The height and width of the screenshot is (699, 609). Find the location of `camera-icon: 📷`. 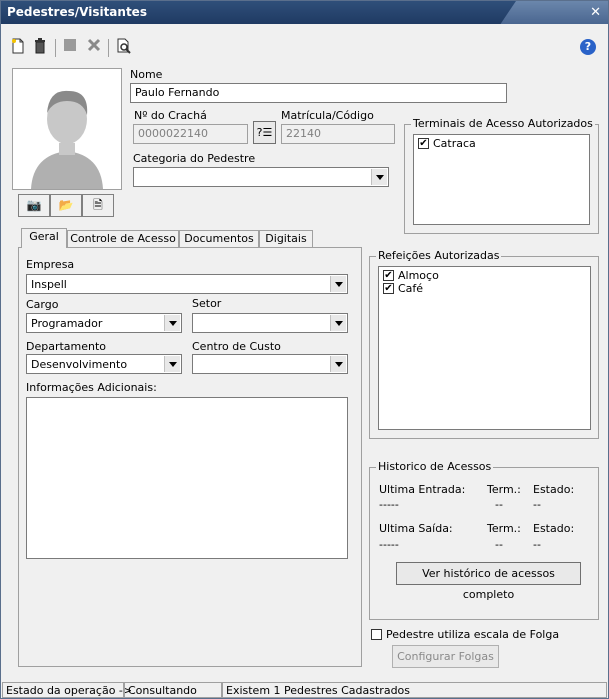

camera-icon: 📷 is located at coordinates (34, 205).